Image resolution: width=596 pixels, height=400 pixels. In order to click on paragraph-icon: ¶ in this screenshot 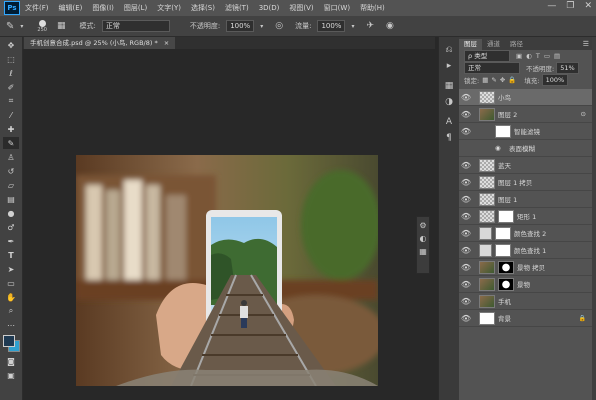, I will do `click(449, 138)`.